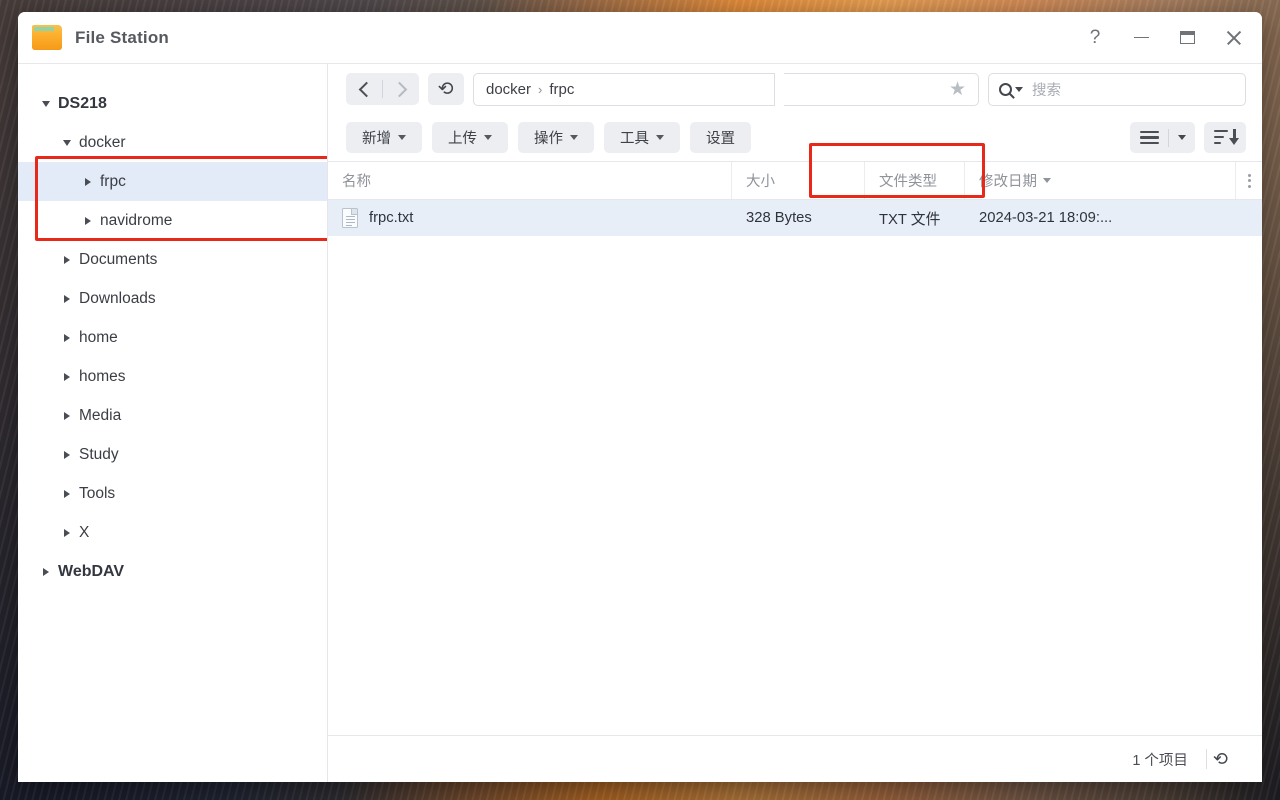 This screenshot has width=1280, height=800. Describe the element at coordinates (97, 493) in the screenshot. I see `sidebar-item-label: Tools` at that location.